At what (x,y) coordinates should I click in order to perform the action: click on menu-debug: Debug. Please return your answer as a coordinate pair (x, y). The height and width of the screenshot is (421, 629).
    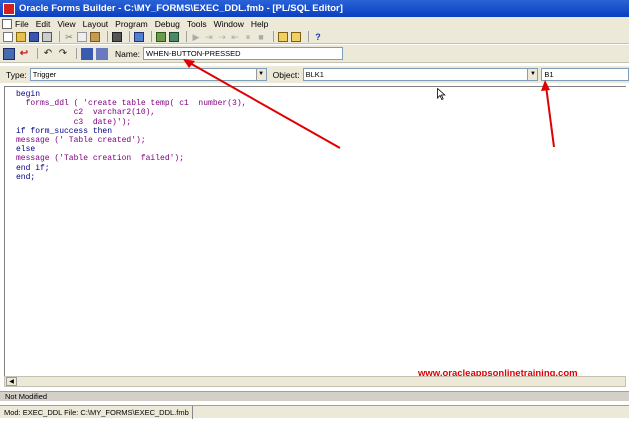
    Looking at the image, I should click on (167, 24).